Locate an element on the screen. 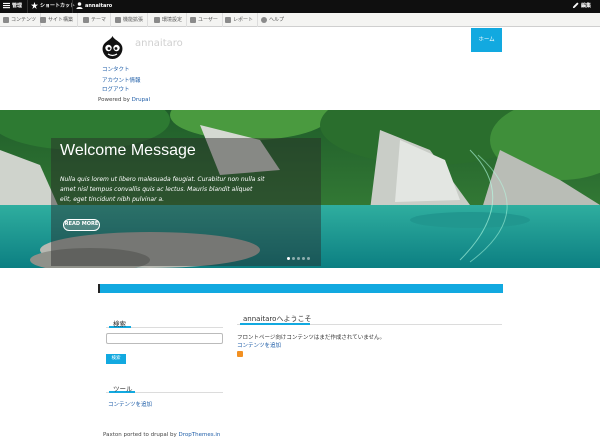  search-block-title: 検索 is located at coordinates (119, 324).